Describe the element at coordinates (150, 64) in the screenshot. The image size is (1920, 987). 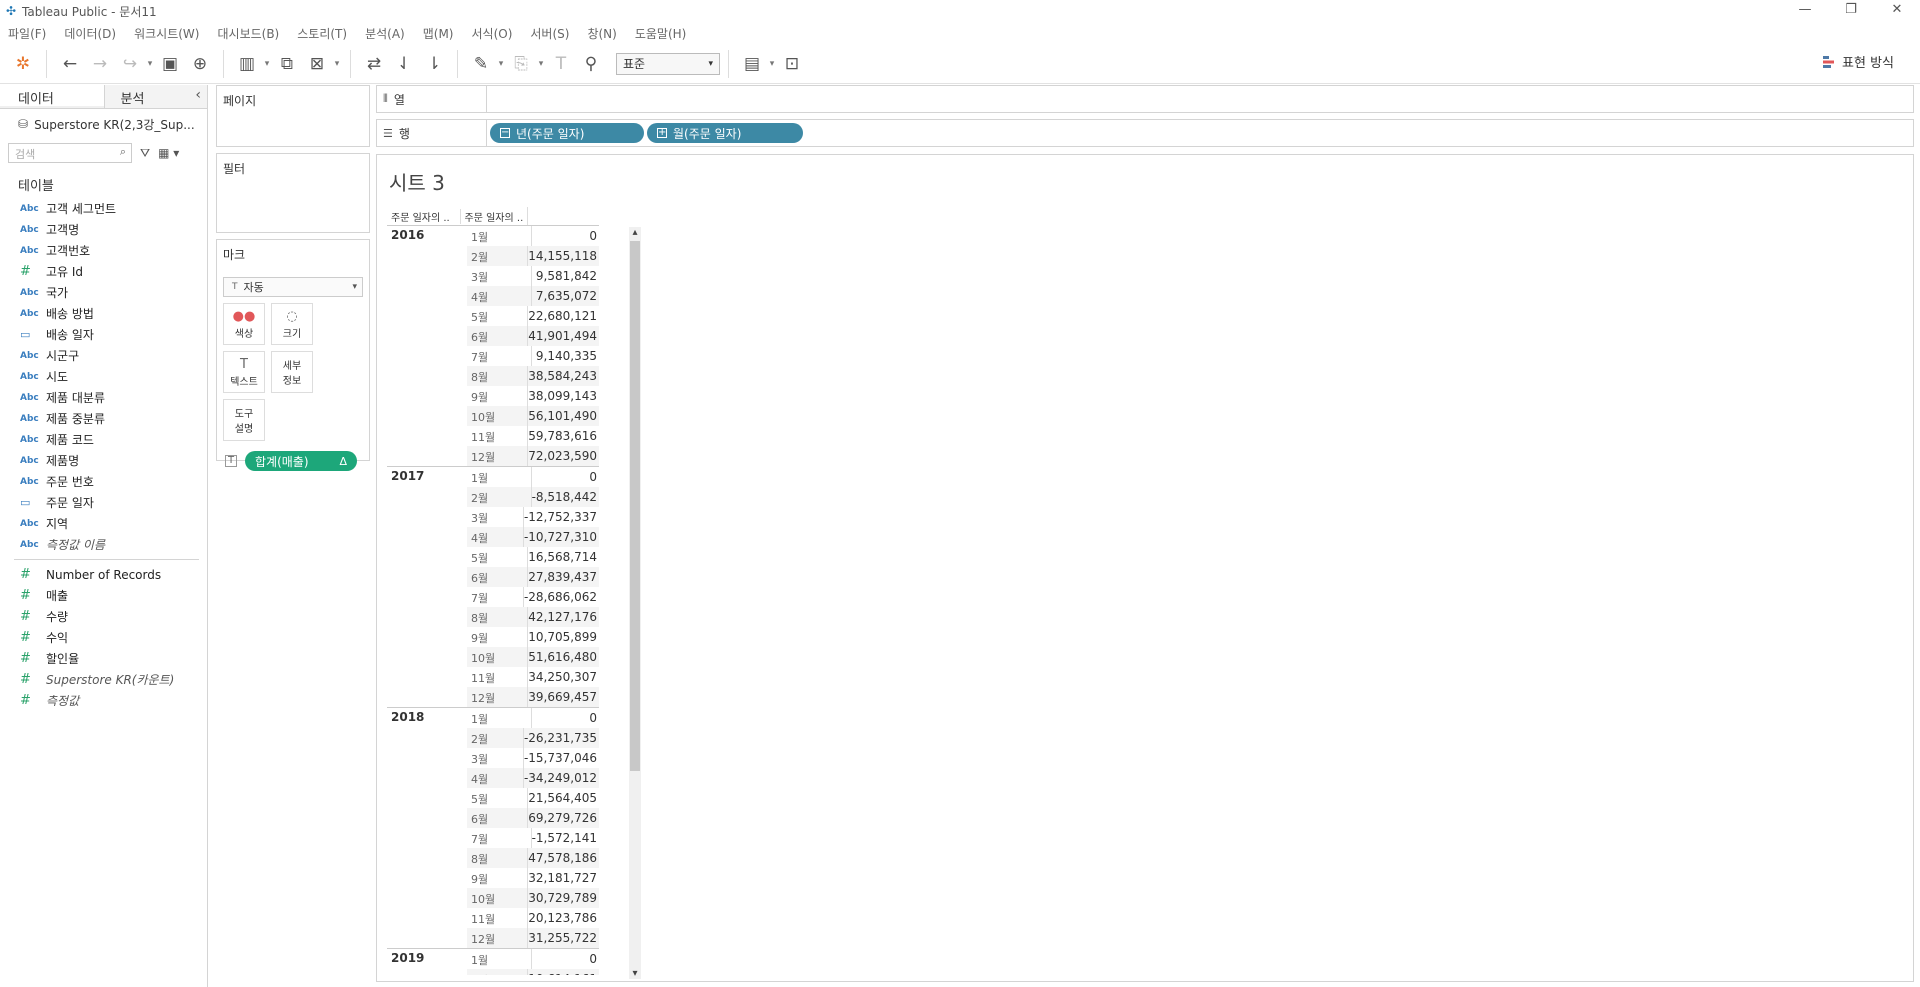
I see `replay-dropdown-icon: ▾` at that location.